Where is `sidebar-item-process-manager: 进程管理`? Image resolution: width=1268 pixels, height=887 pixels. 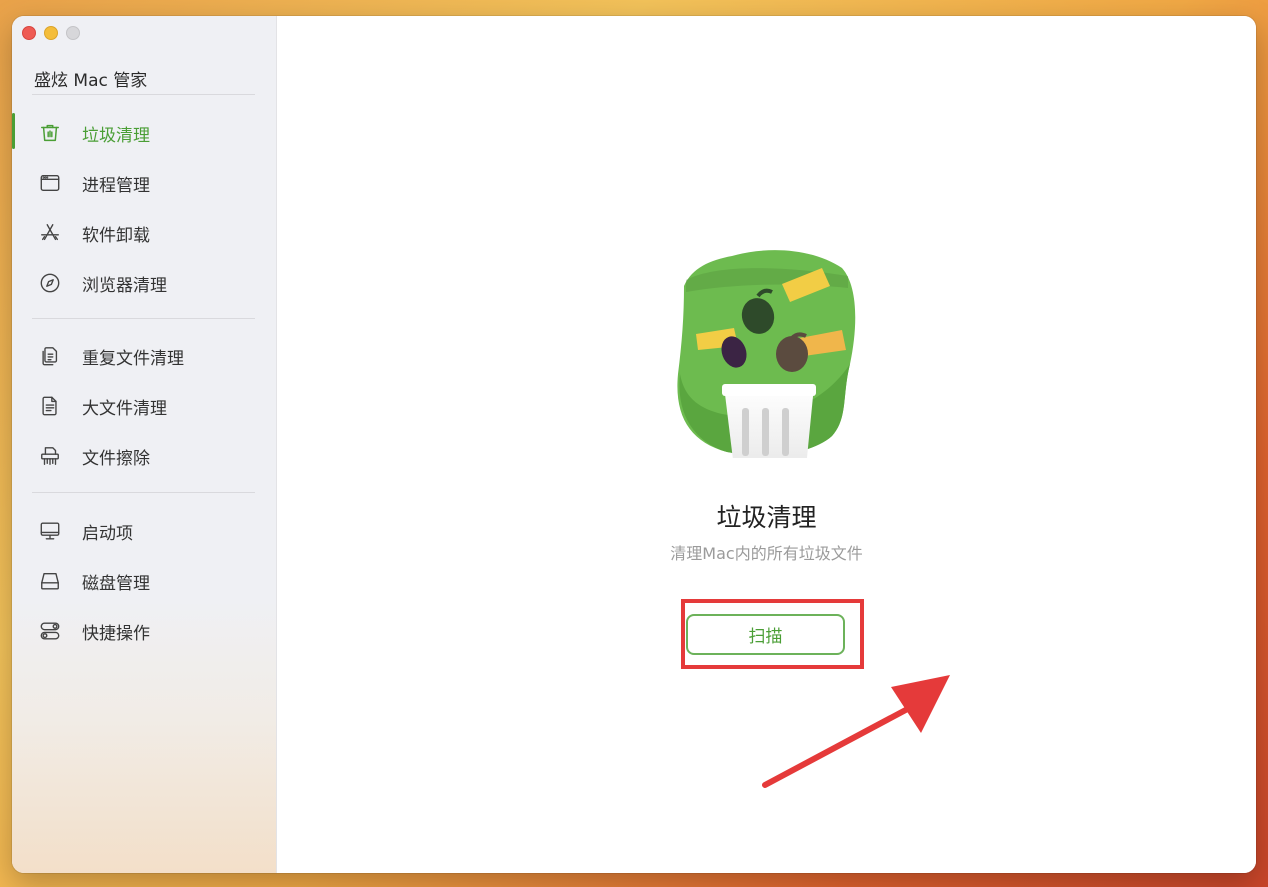 sidebar-item-process-manager: 进程管理 is located at coordinates (144, 183).